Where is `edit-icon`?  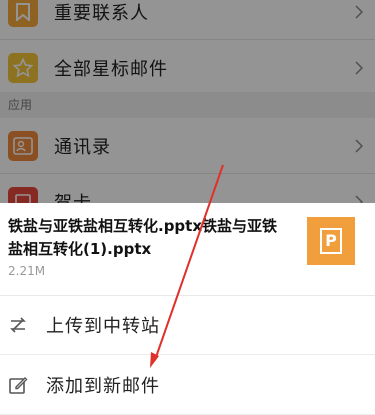 edit-icon is located at coordinates (18, 385).